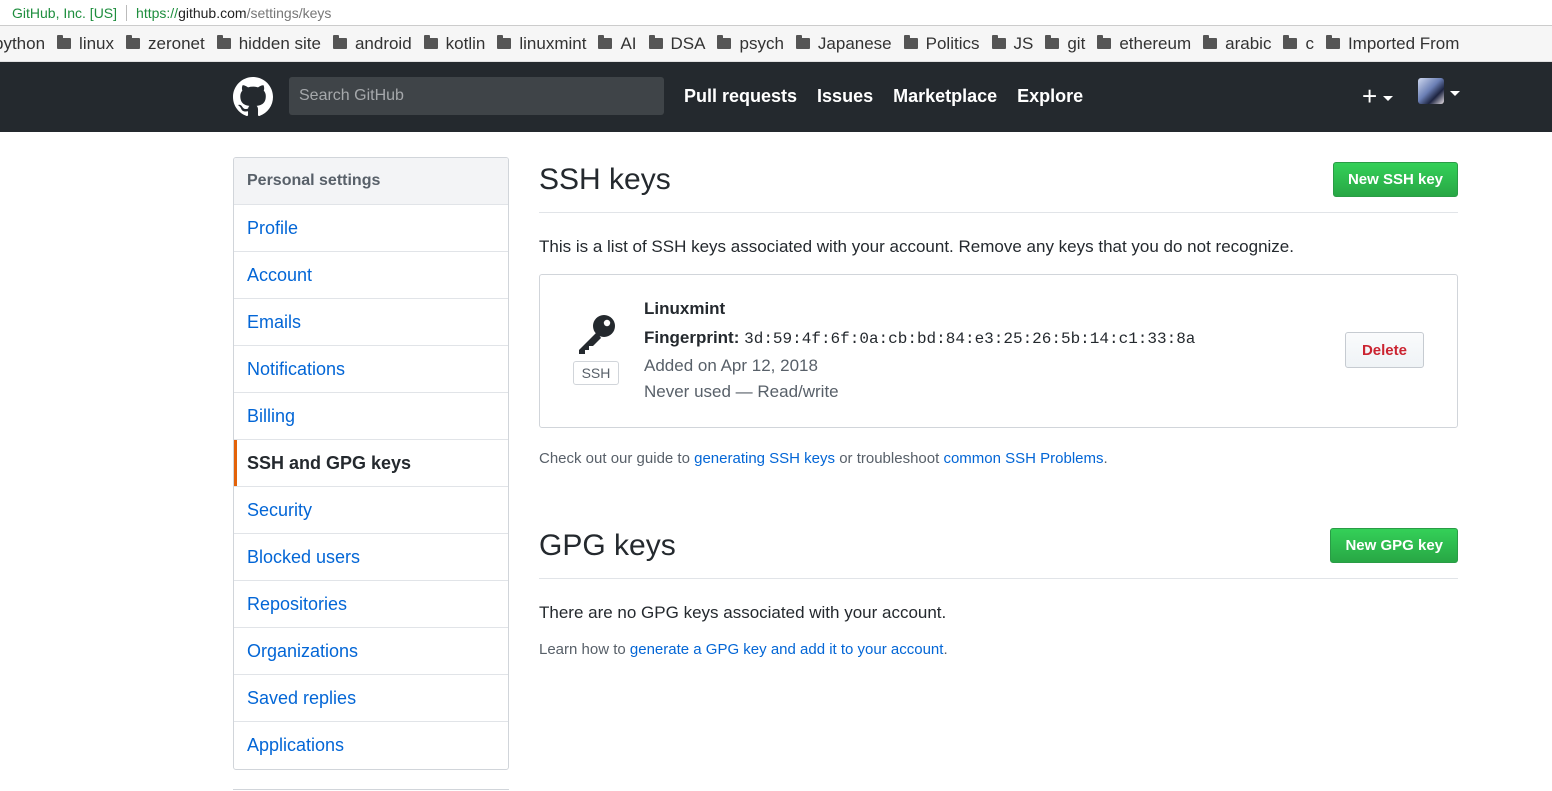 Image resolution: width=1552 pixels, height=791 pixels. What do you see at coordinates (454, 44) in the screenshot?
I see `bookmark-kotlin: kotlin` at bounding box center [454, 44].